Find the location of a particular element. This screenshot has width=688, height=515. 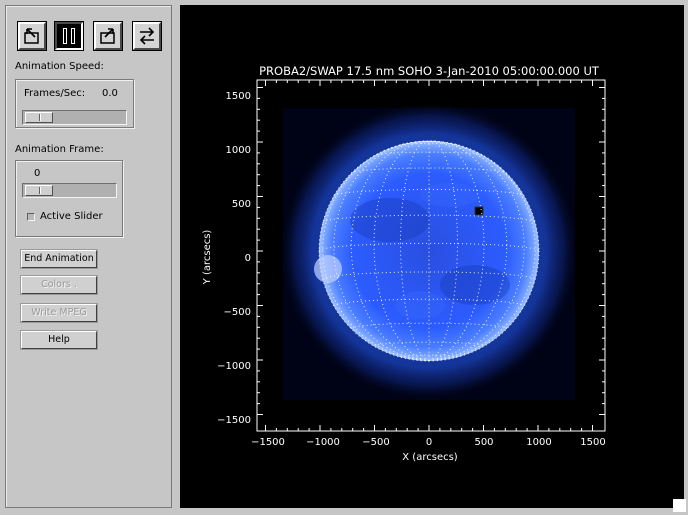

frames-per-sec-label: Frames/Sec: is located at coordinates (55, 93).